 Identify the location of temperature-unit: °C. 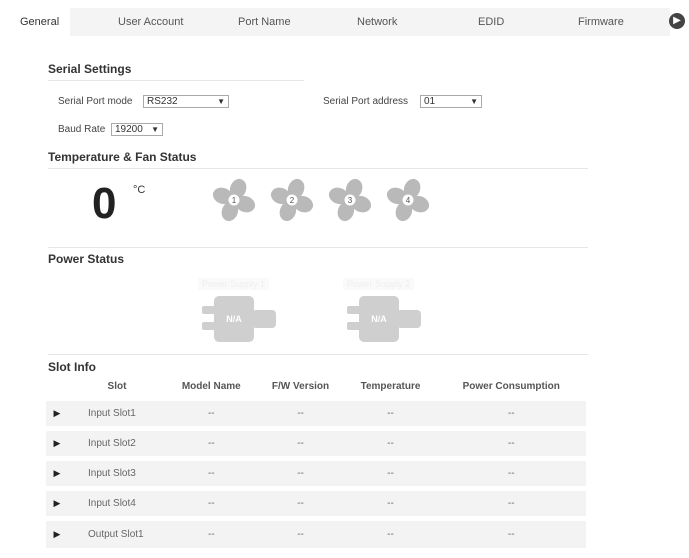
(139, 190).